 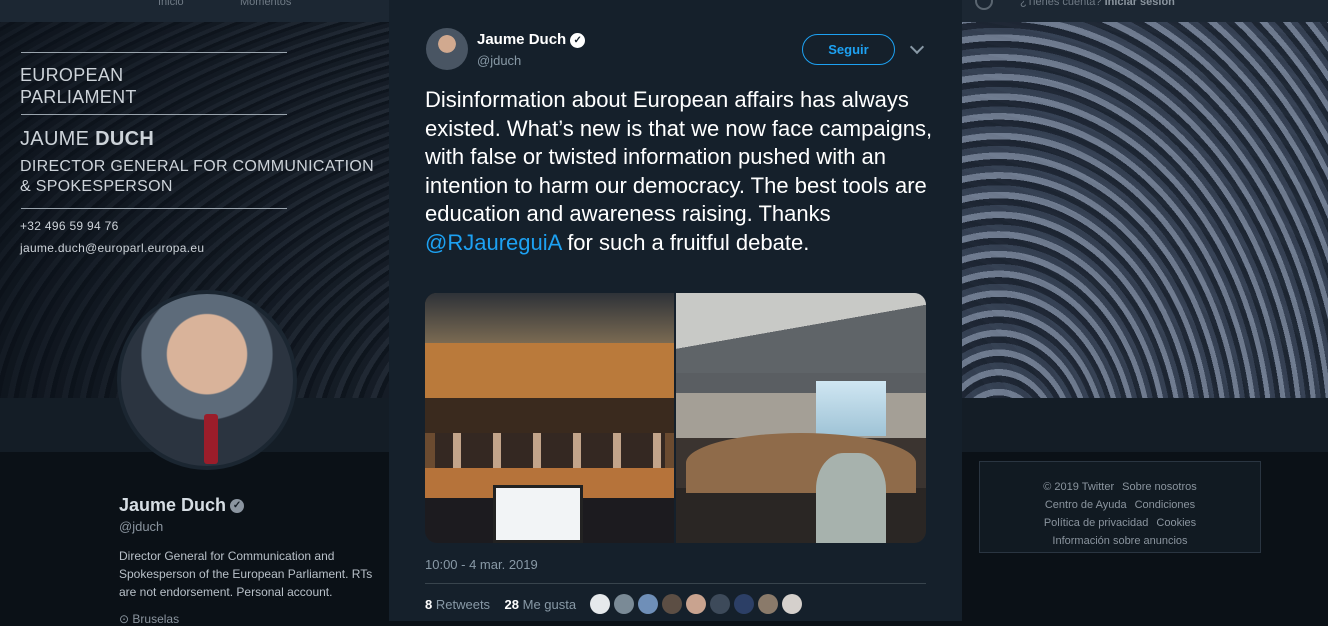 What do you see at coordinates (207, 380) in the screenshot?
I see `profile-avatar` at bounding box center [207, 380].